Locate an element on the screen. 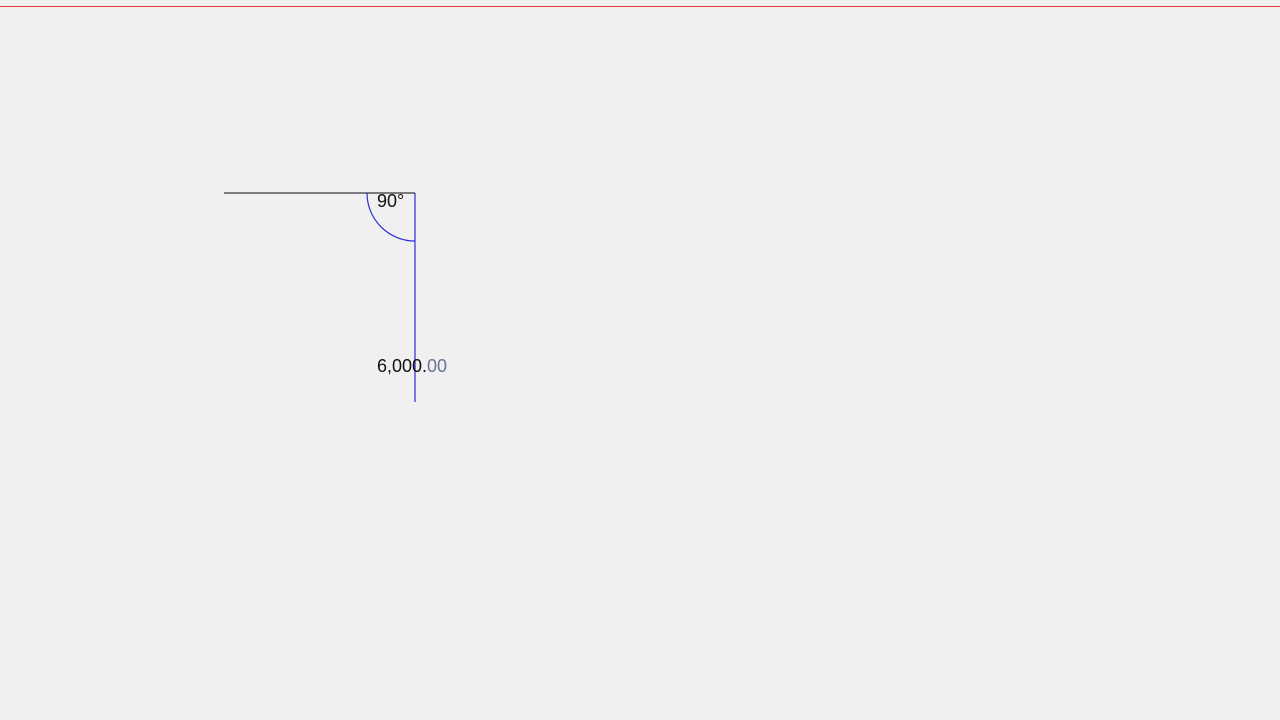 Image resolution: width=1280 pixels, height=720 pixels. angle-label: 90° is located at coordinates (391, 201).